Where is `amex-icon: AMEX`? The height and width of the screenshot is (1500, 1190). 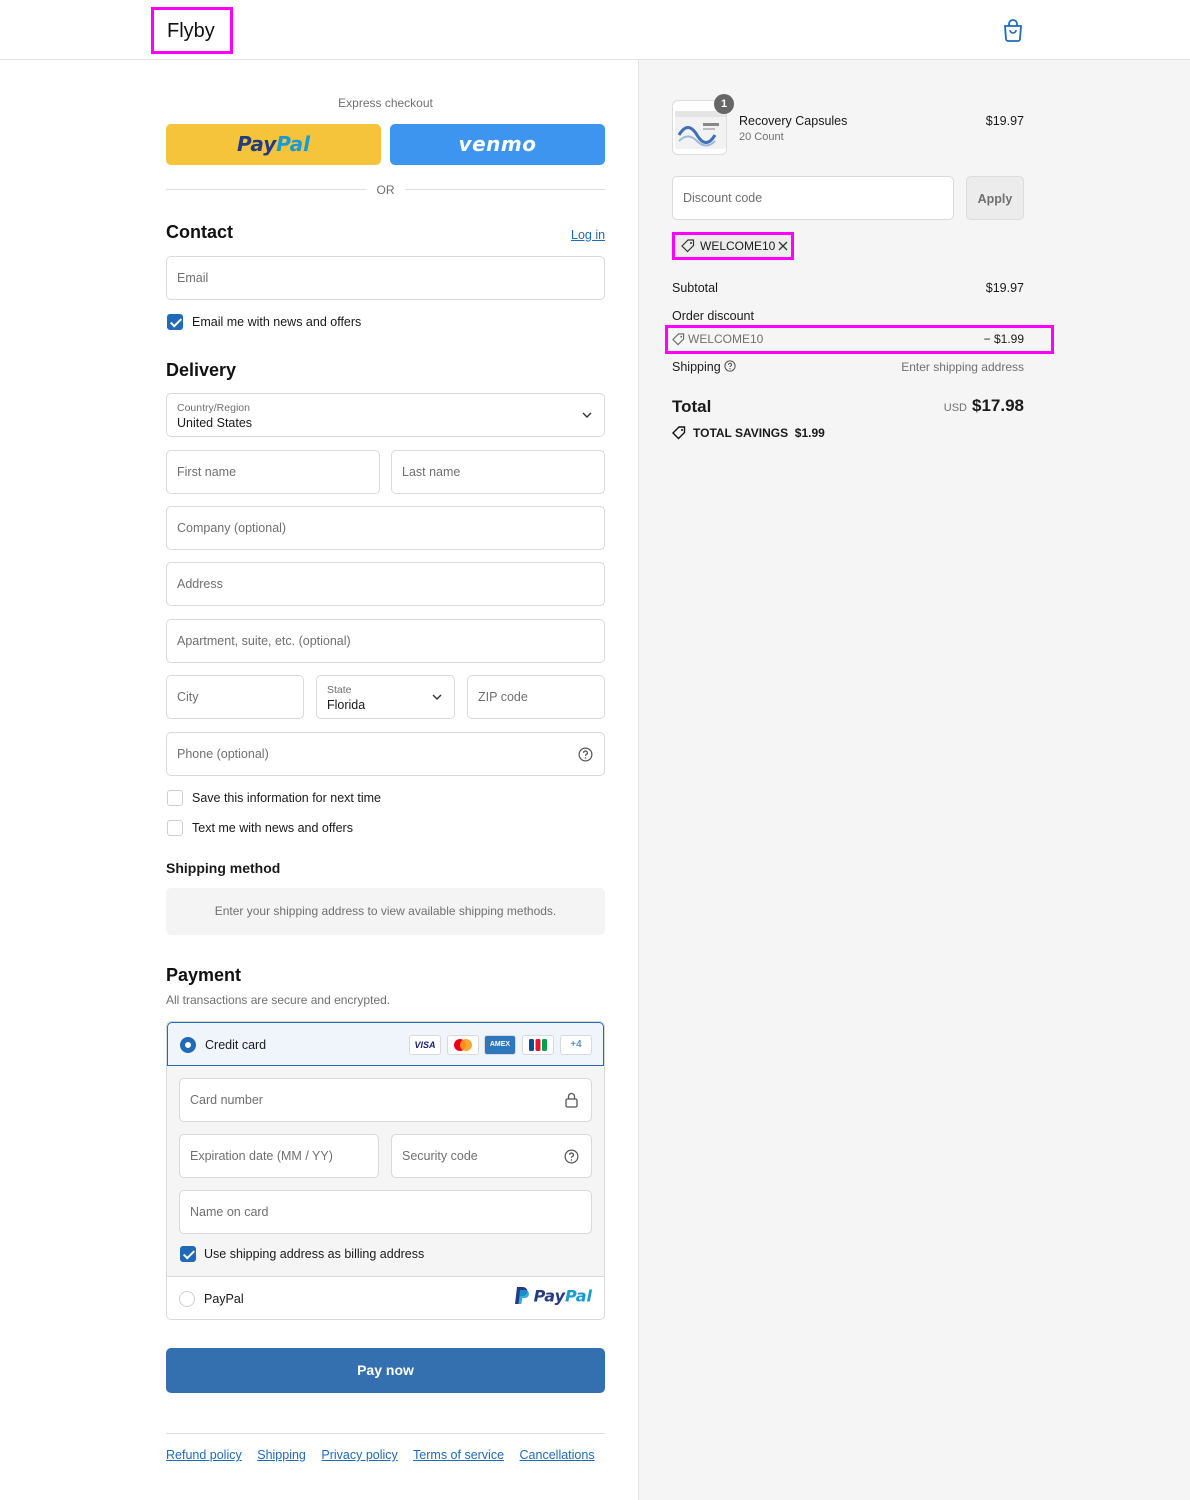 amex-icon: AMEX is located at coordinates (500, 1045).